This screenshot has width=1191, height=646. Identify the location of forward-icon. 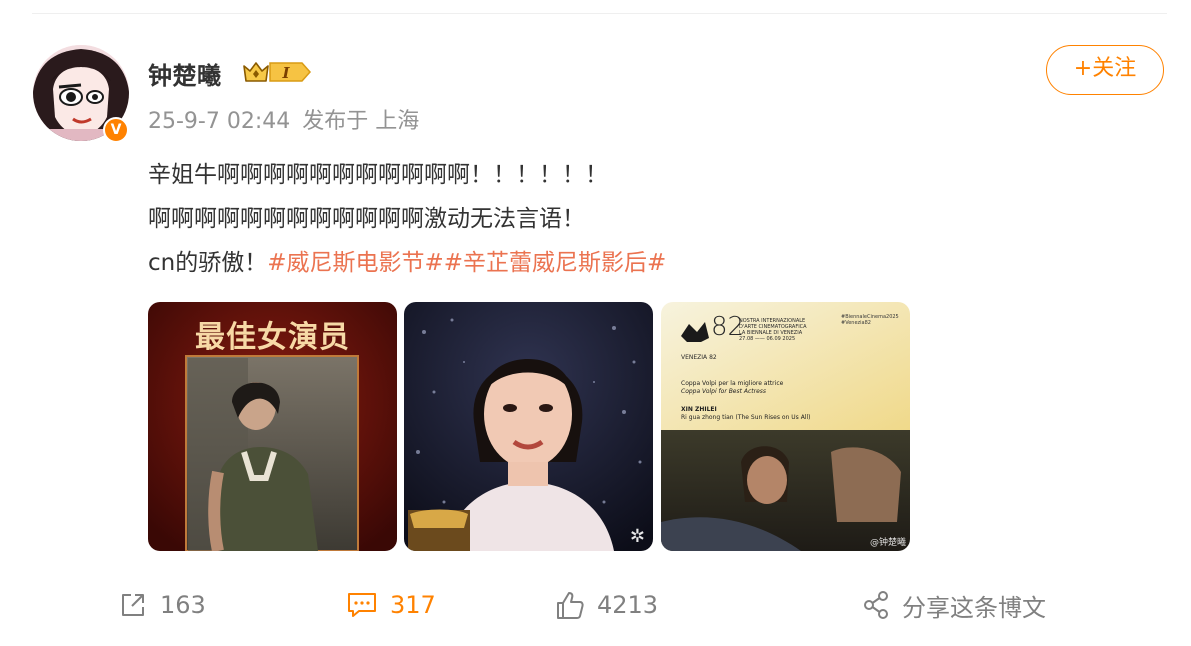
(133, 605).